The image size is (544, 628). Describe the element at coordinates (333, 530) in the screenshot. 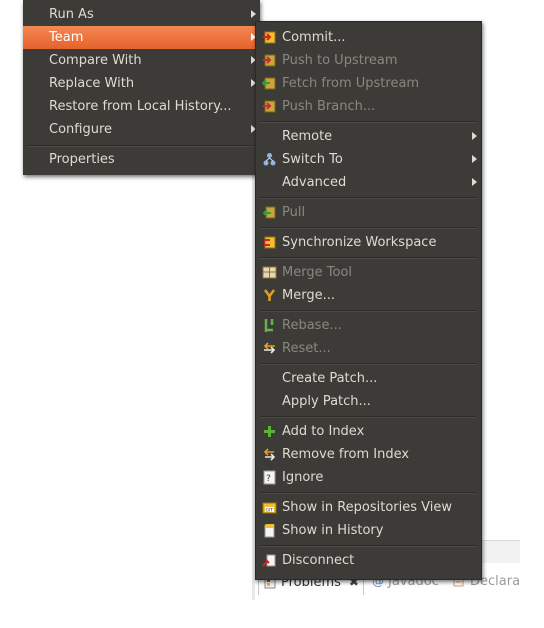

I see `menu-item-label: Show in History` at that location.